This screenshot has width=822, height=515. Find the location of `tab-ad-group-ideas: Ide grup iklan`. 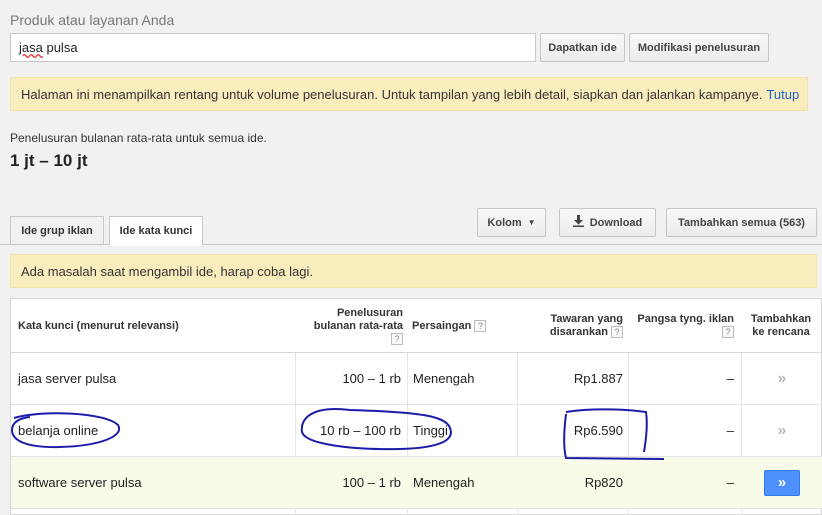

tab-ad-group-ideas: Ide grup iklan is located at coordinates (57, 230).